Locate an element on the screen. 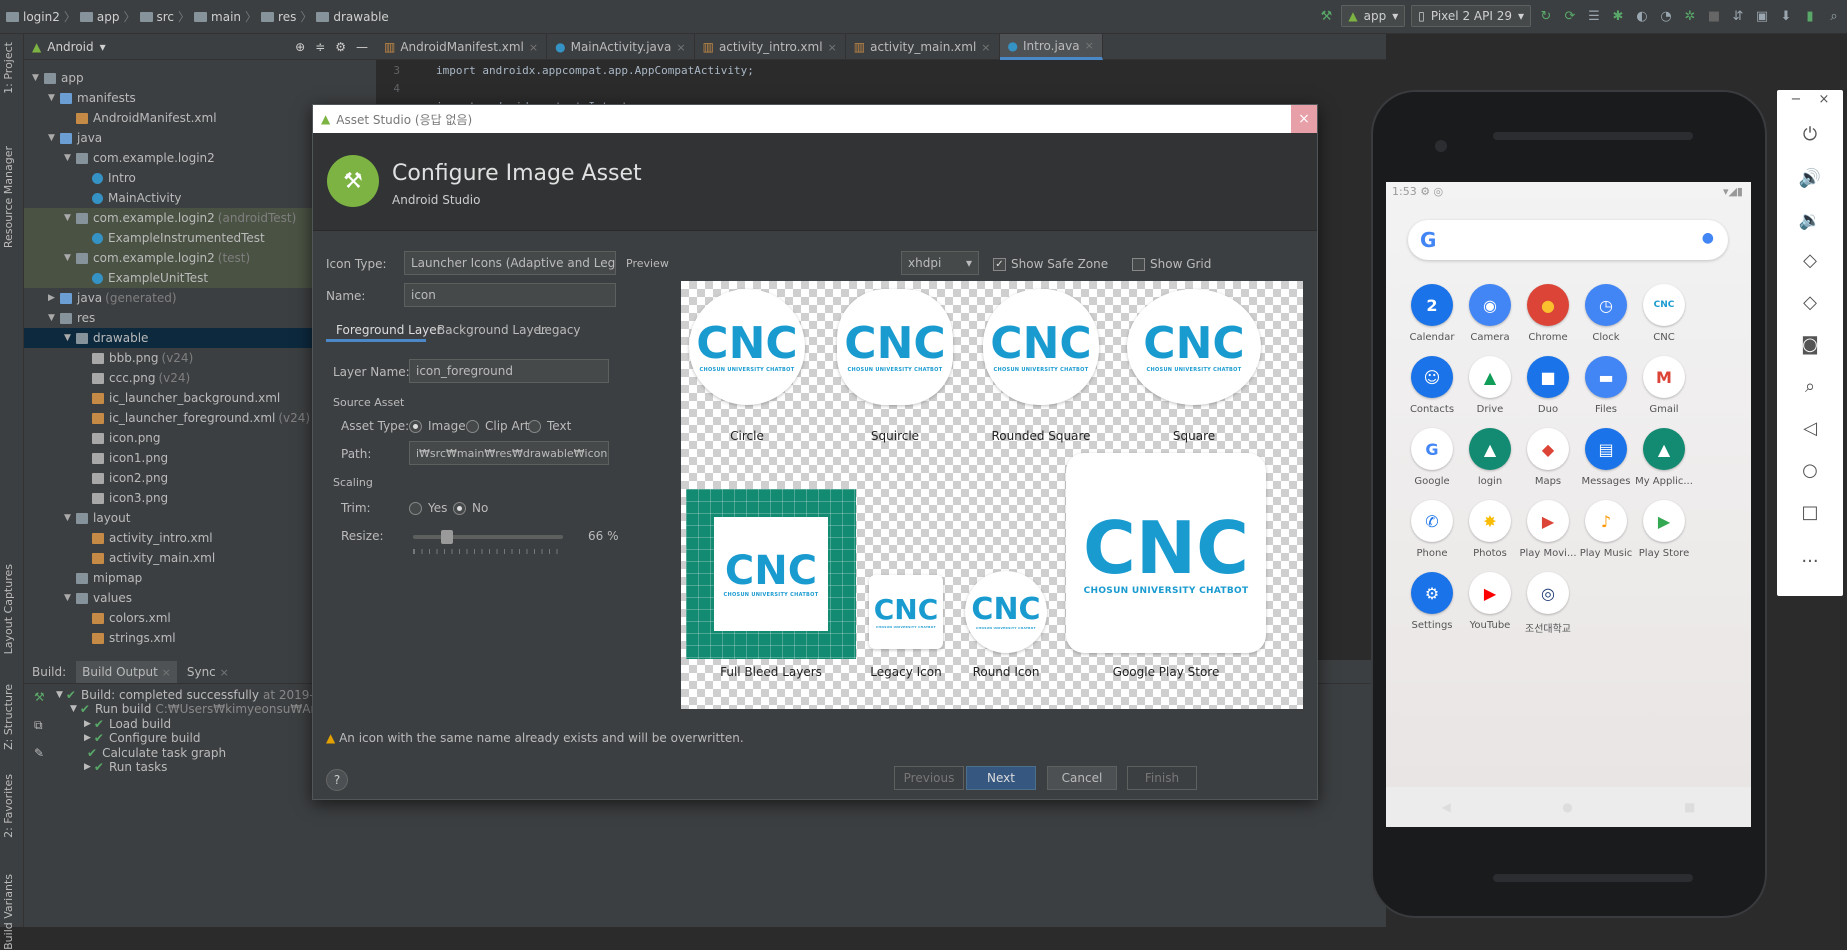 The height and width of the screenshot is (950, 1847). editor-tab: ● Intro.java × is located at coordinates (1051, 47).